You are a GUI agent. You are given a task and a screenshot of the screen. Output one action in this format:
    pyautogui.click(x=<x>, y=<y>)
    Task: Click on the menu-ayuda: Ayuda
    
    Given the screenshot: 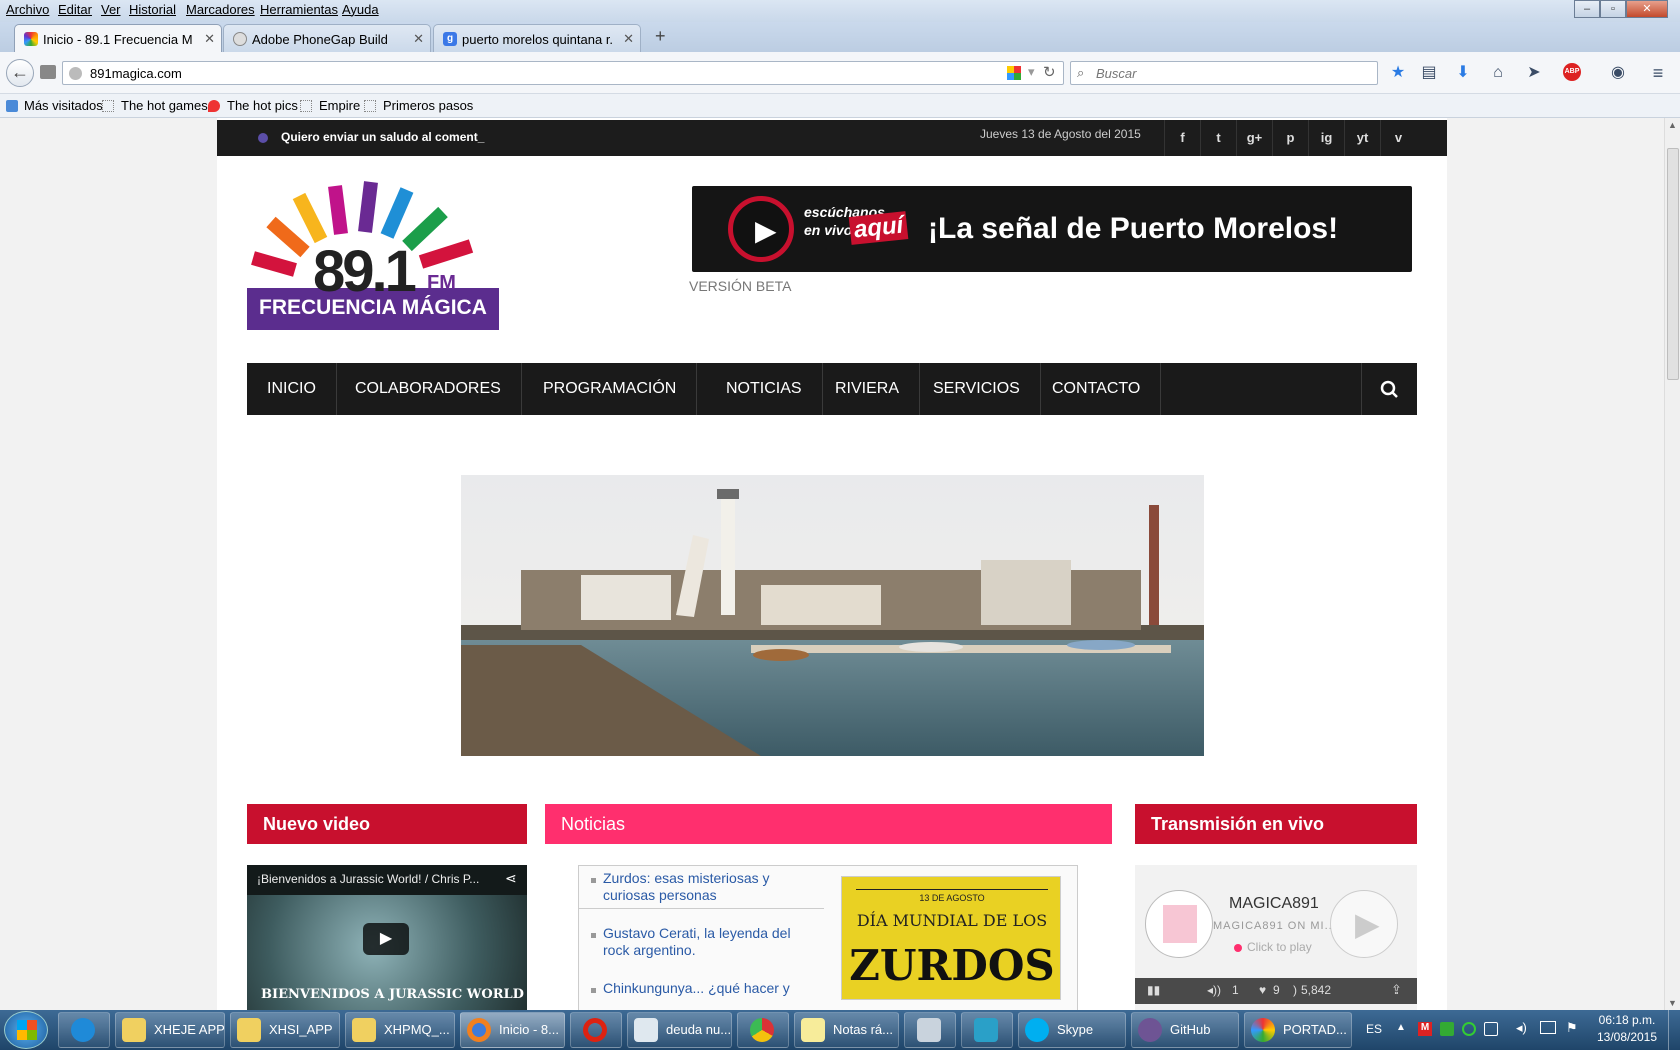 What is the action you would take?
    pyautogui.click(x=360, y=9)
    